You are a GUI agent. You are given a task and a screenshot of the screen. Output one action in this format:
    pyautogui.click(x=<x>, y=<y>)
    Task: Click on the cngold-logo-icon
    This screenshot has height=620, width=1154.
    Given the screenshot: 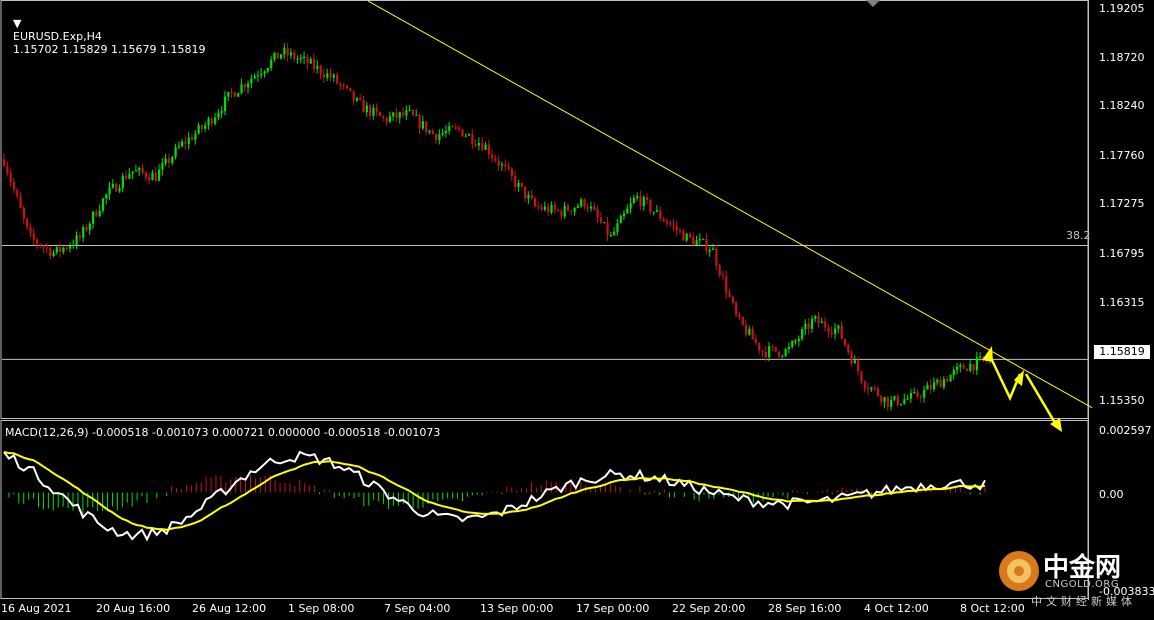 What is the action you would take?
    pyautogui.click(x=1019, y=571)
    